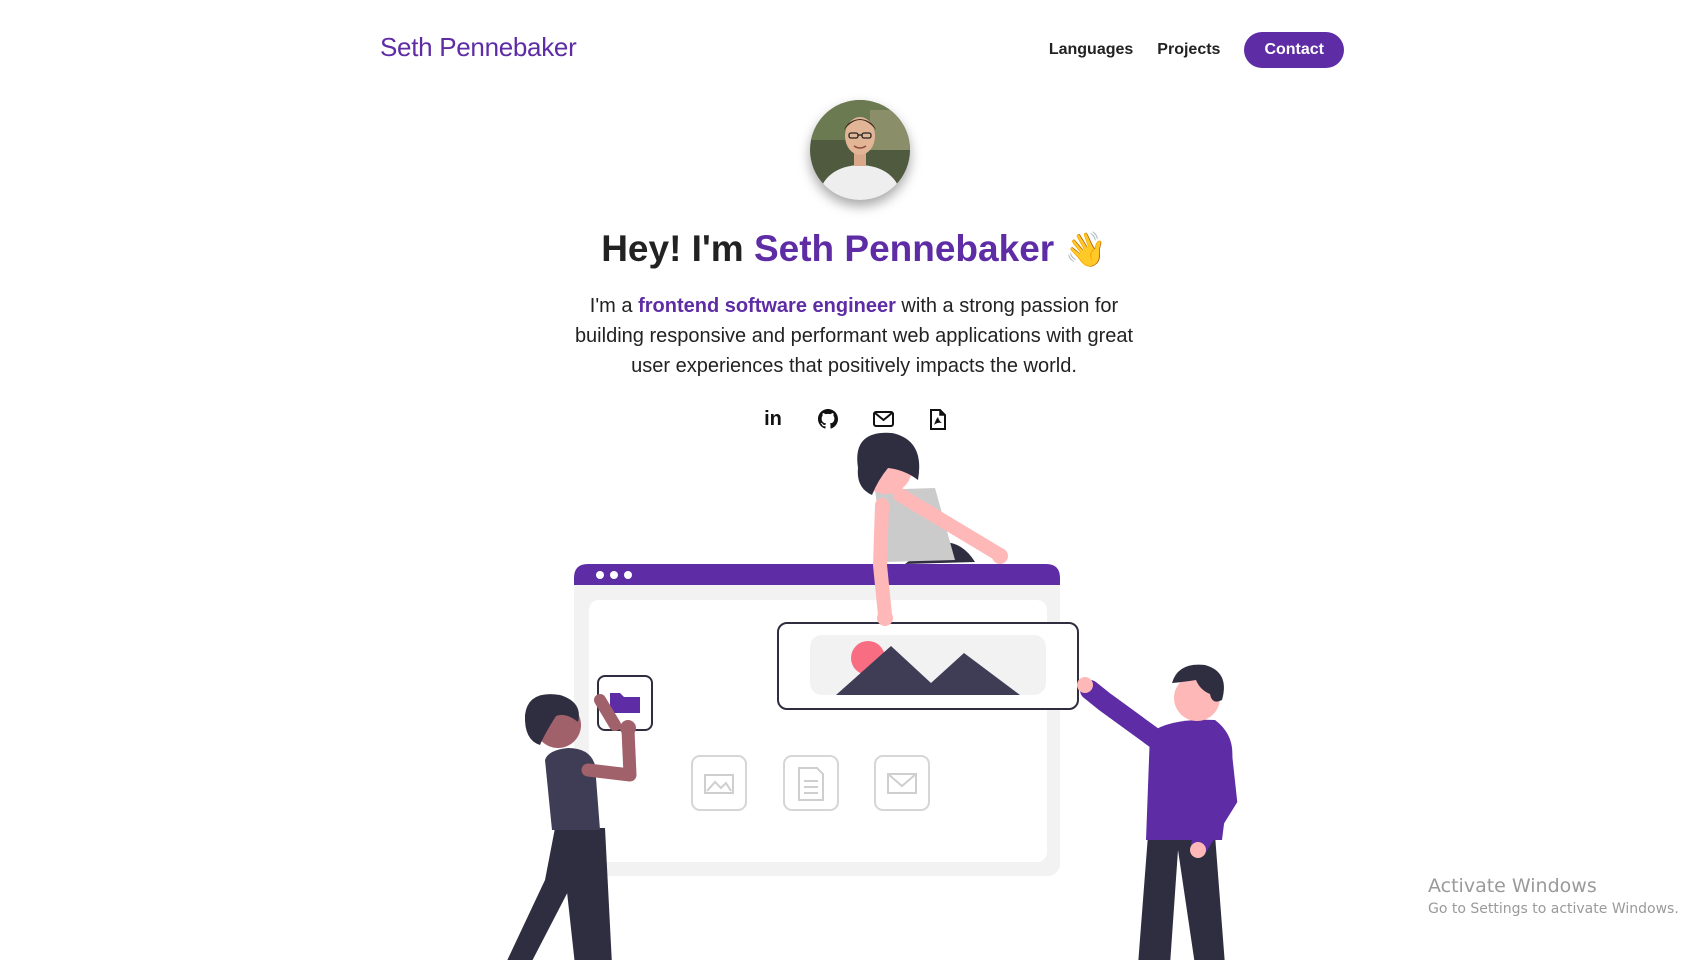 Image resolution: width=1708 pixels, height=960 pixels. What do you see at coordinates (1188, 50) in the screenshot?
I see `nav-link-projects: Projects` at bounding box center [1188, 50].